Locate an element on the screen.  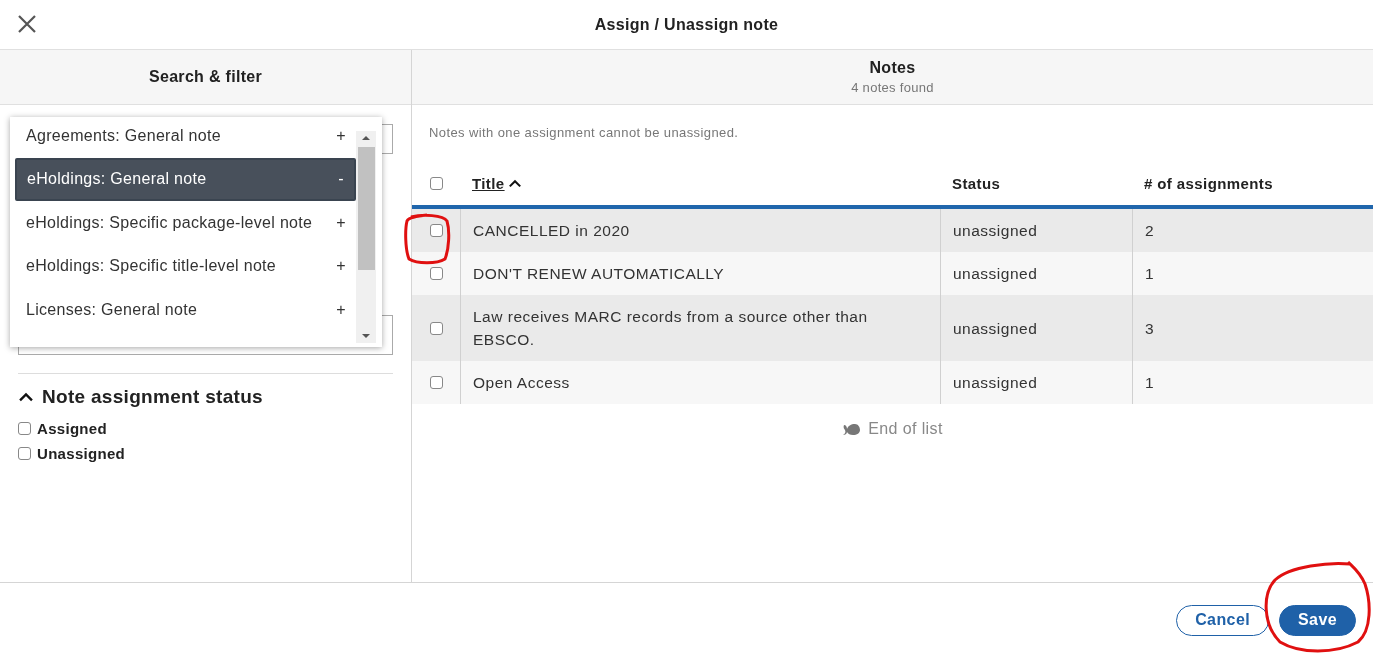
table-cell: unassigned is located at coordinates (1036, 382).